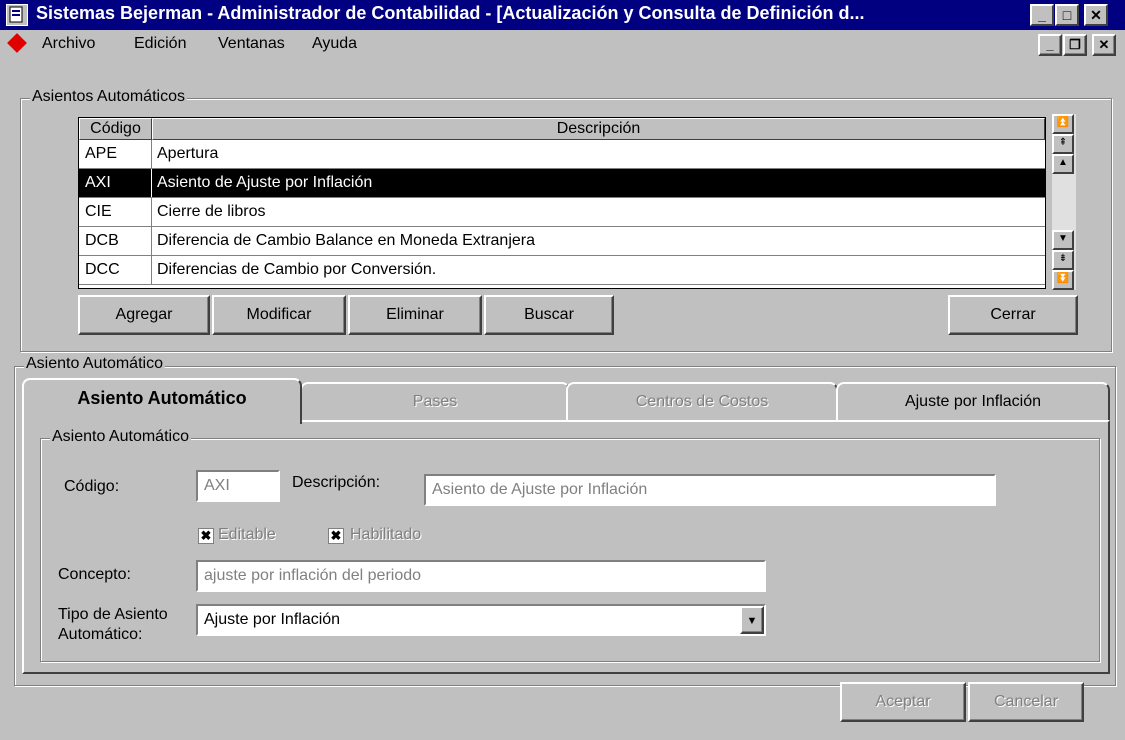 The width and height of the screenshot is (1125, 740). Describe the element at coordinates (160, 44) in the screenshot. I see `menu-edicion: Edición` at that location.